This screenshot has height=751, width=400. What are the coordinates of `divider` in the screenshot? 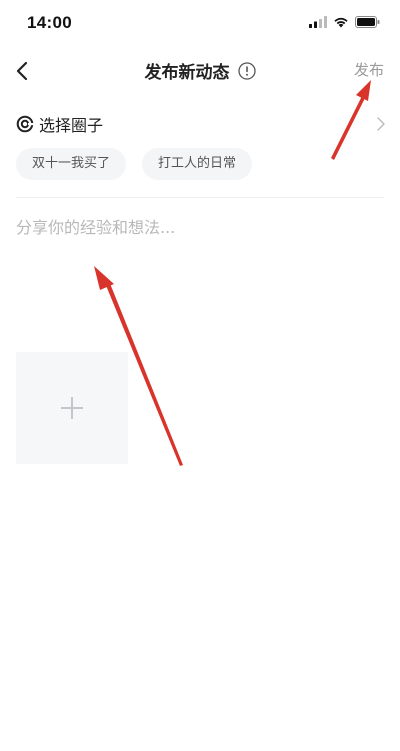 It's located at (200, 197).